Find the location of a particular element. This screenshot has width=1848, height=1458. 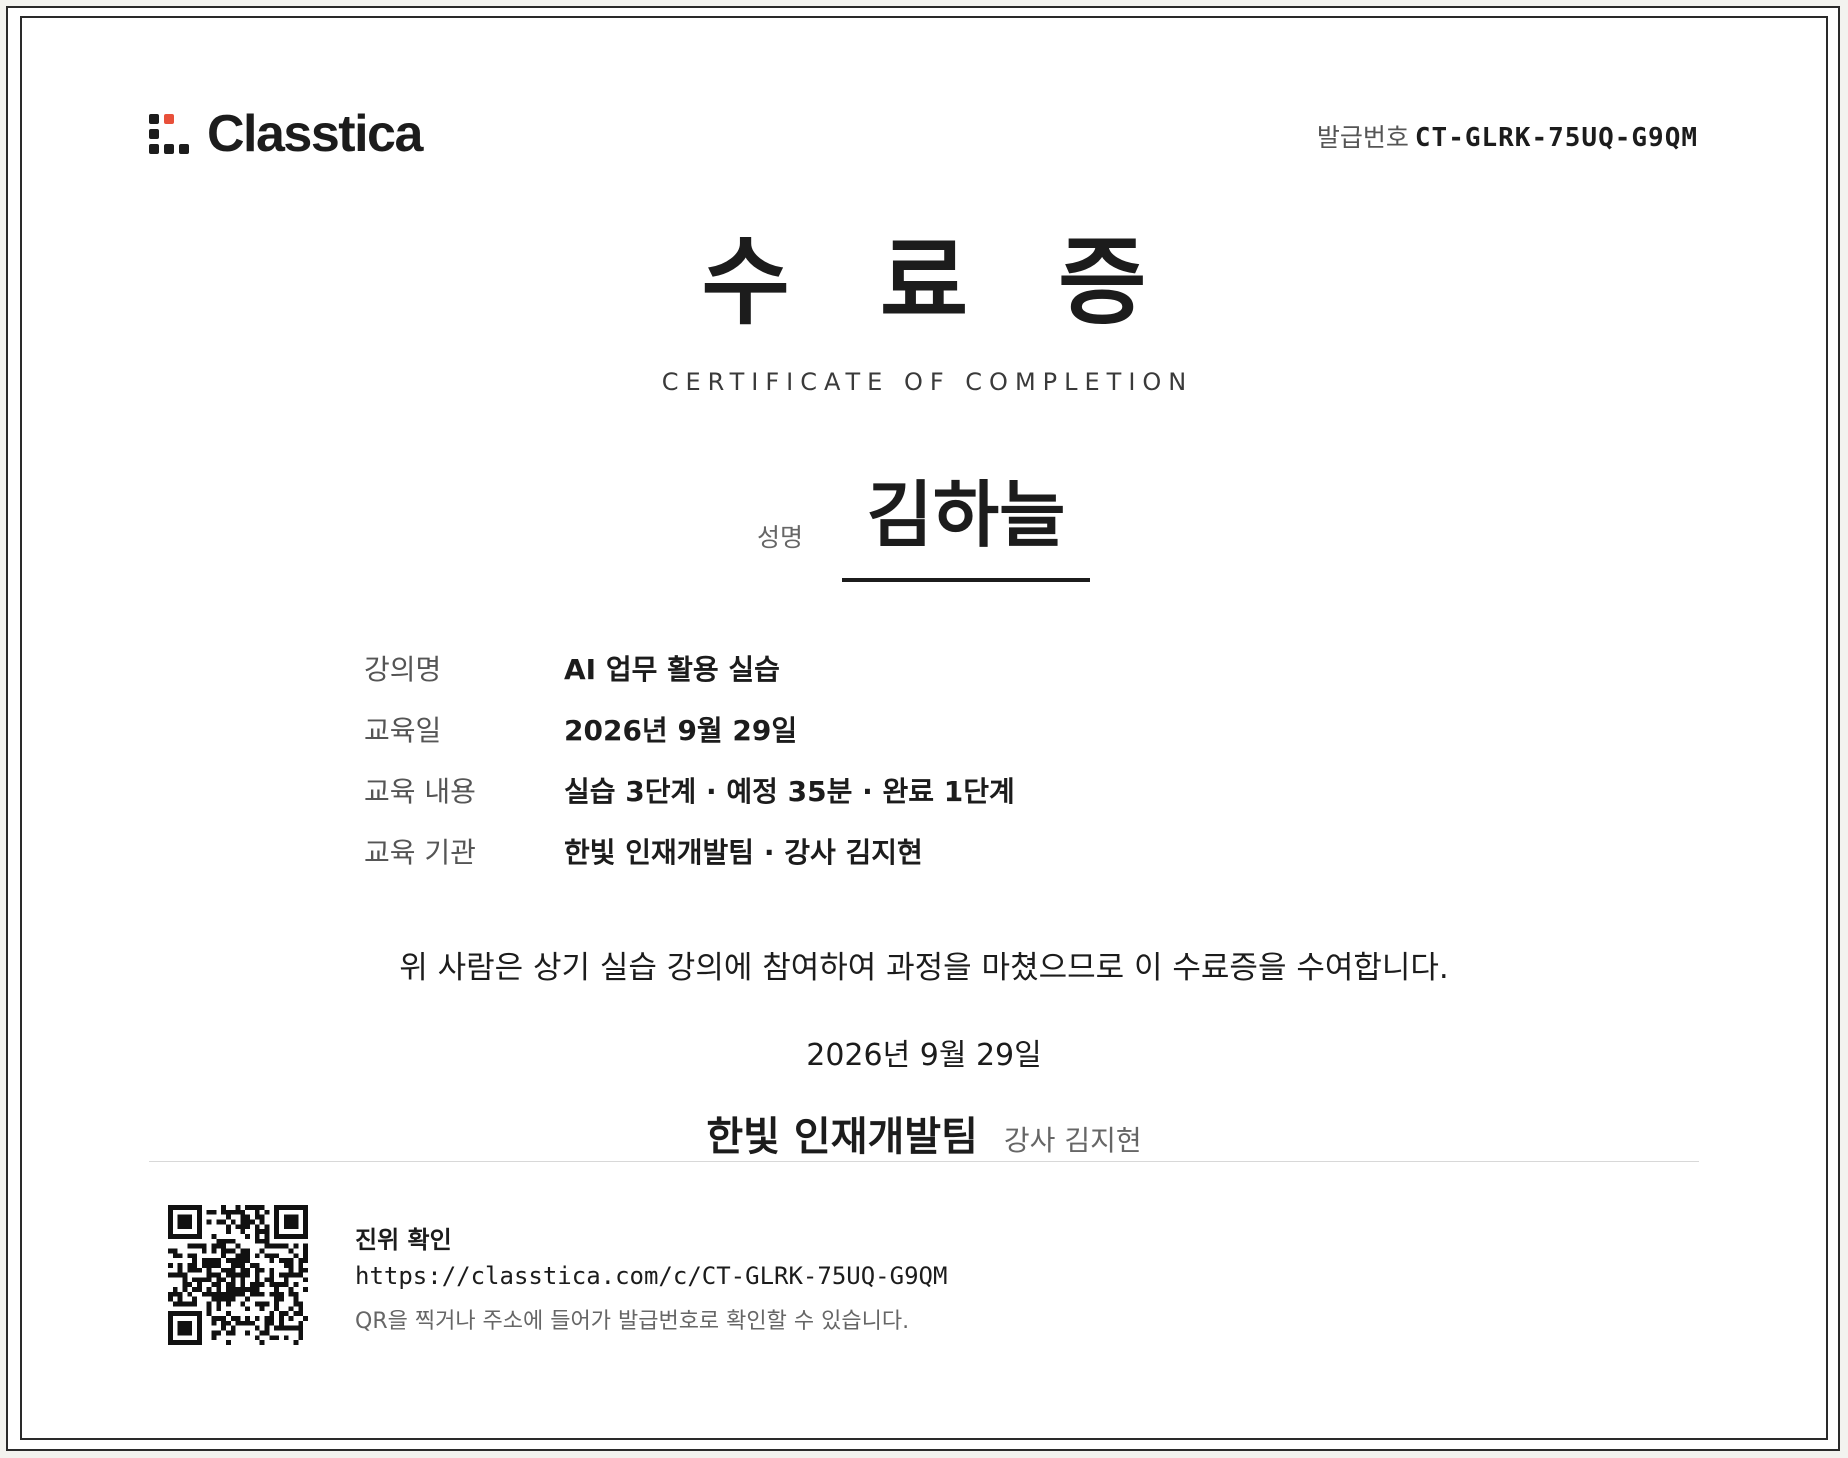

detail-value: 한빛 인재개발팀 · 강사 김지현 is located at coordinates (743, 852).